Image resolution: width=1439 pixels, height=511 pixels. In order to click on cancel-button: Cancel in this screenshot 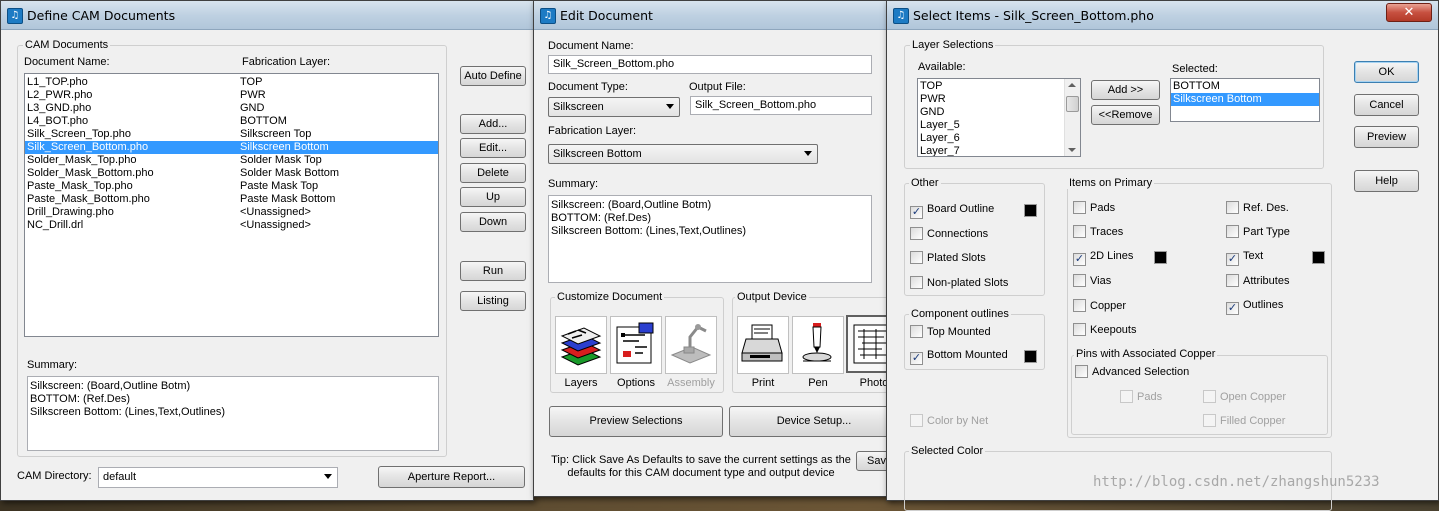, I will do `click(1386, 105)`.